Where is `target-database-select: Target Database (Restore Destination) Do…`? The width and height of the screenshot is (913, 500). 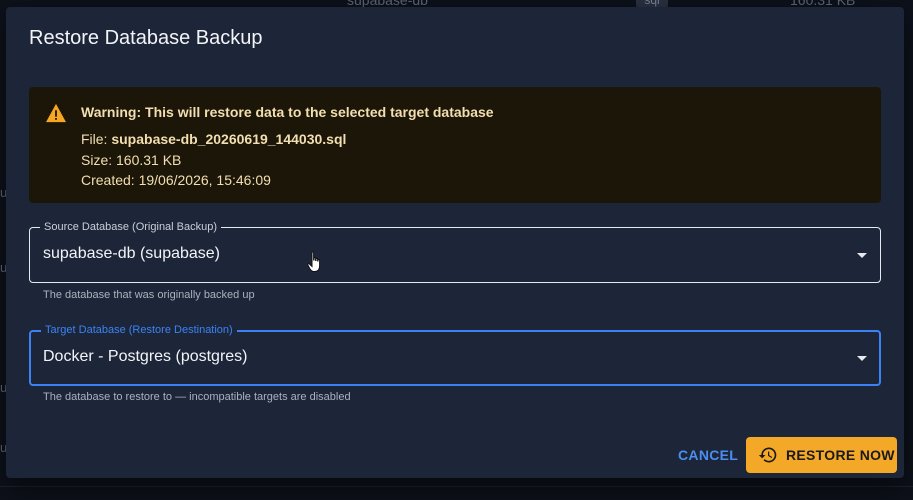 target-database-select: Target Database (Restore Destination) Do… is located at coordinates (455, 354).